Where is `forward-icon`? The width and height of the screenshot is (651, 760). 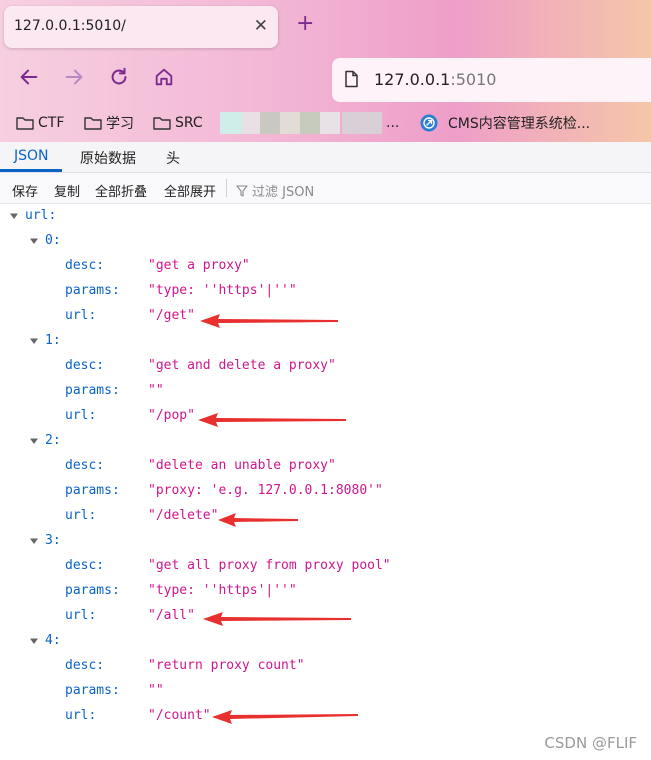 forward-icon is located at coordinates (77, 80).